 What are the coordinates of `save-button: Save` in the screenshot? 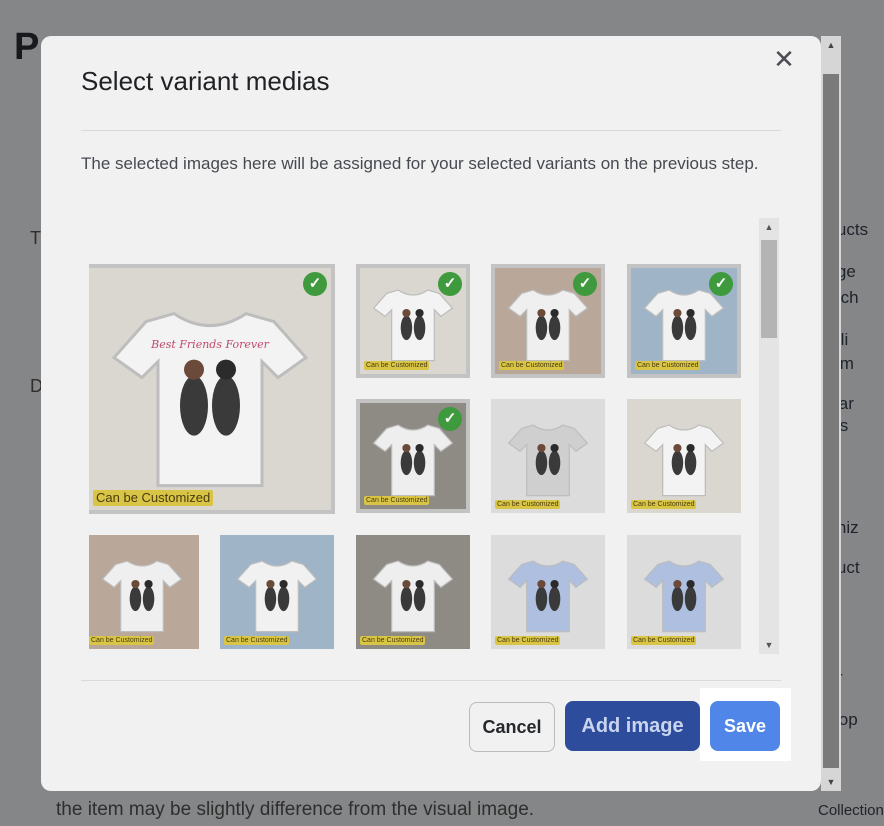 It's located at (745, 726).